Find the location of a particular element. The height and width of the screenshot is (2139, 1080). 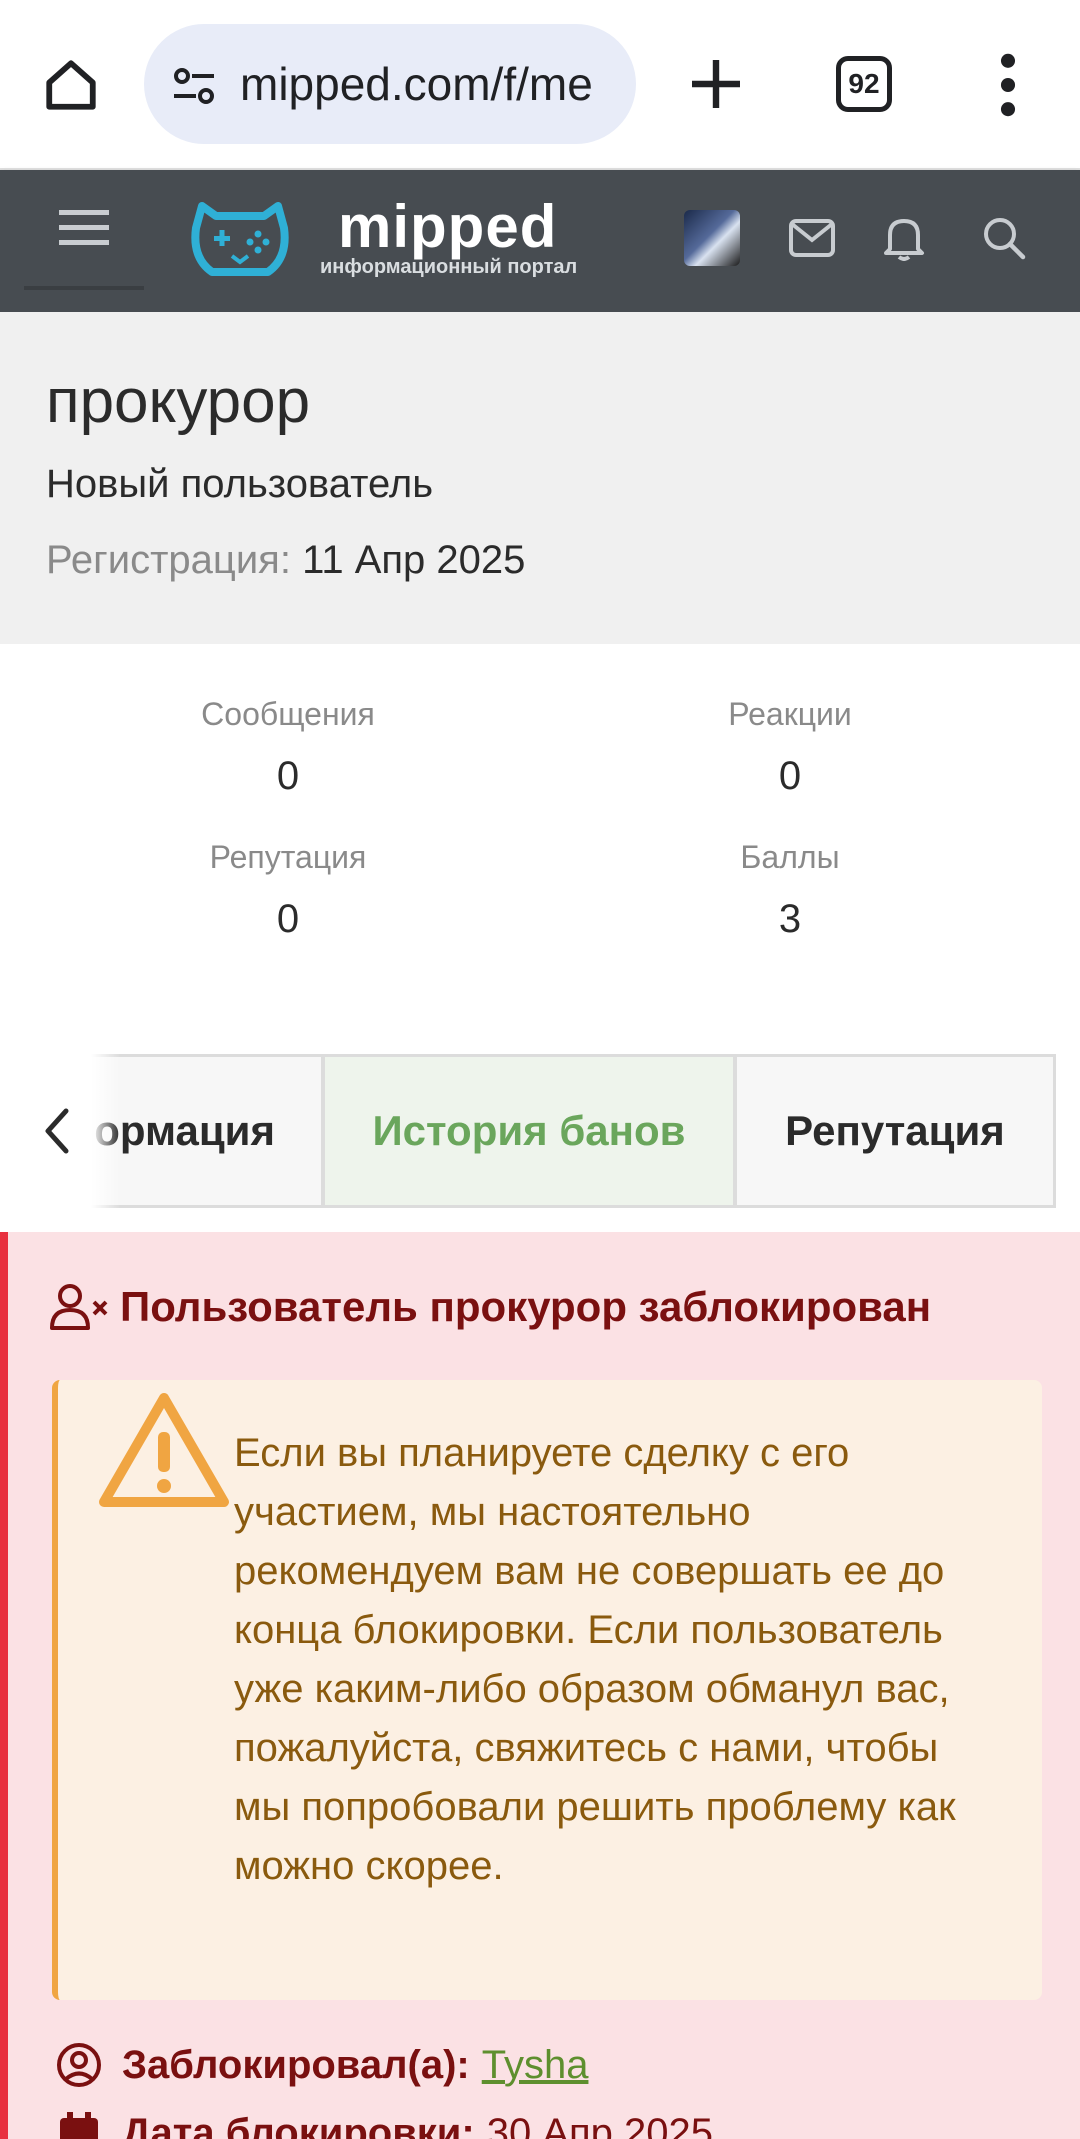

banned-by-user-link: Tysha is located at coordinates (535, 2065).